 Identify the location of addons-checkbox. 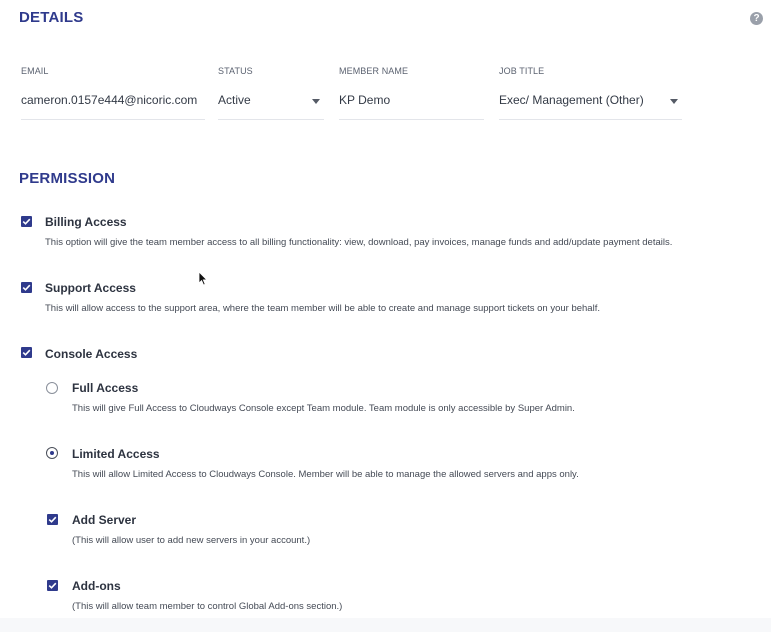
(52, 585).